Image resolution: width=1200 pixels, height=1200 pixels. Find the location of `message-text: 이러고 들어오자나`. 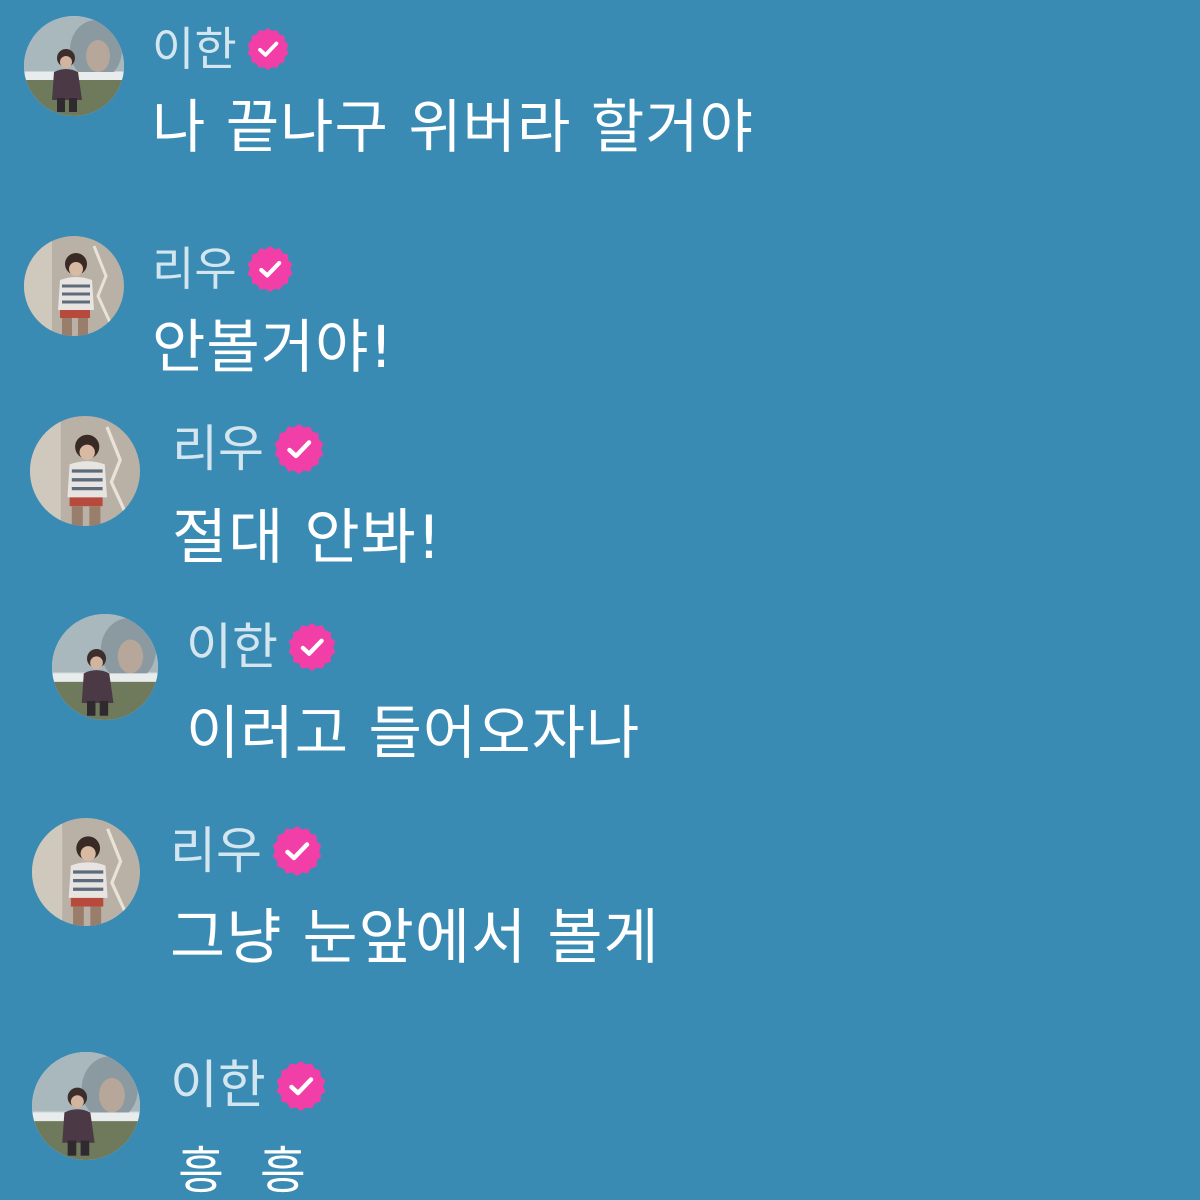

message-text: 이러고 들어오자나 is located at coordinates (413, 733).